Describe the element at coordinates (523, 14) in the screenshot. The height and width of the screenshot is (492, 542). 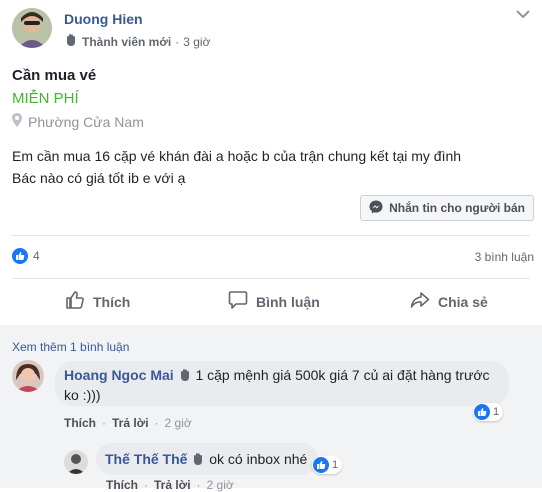
I see `chevron-down-icon` at that location.